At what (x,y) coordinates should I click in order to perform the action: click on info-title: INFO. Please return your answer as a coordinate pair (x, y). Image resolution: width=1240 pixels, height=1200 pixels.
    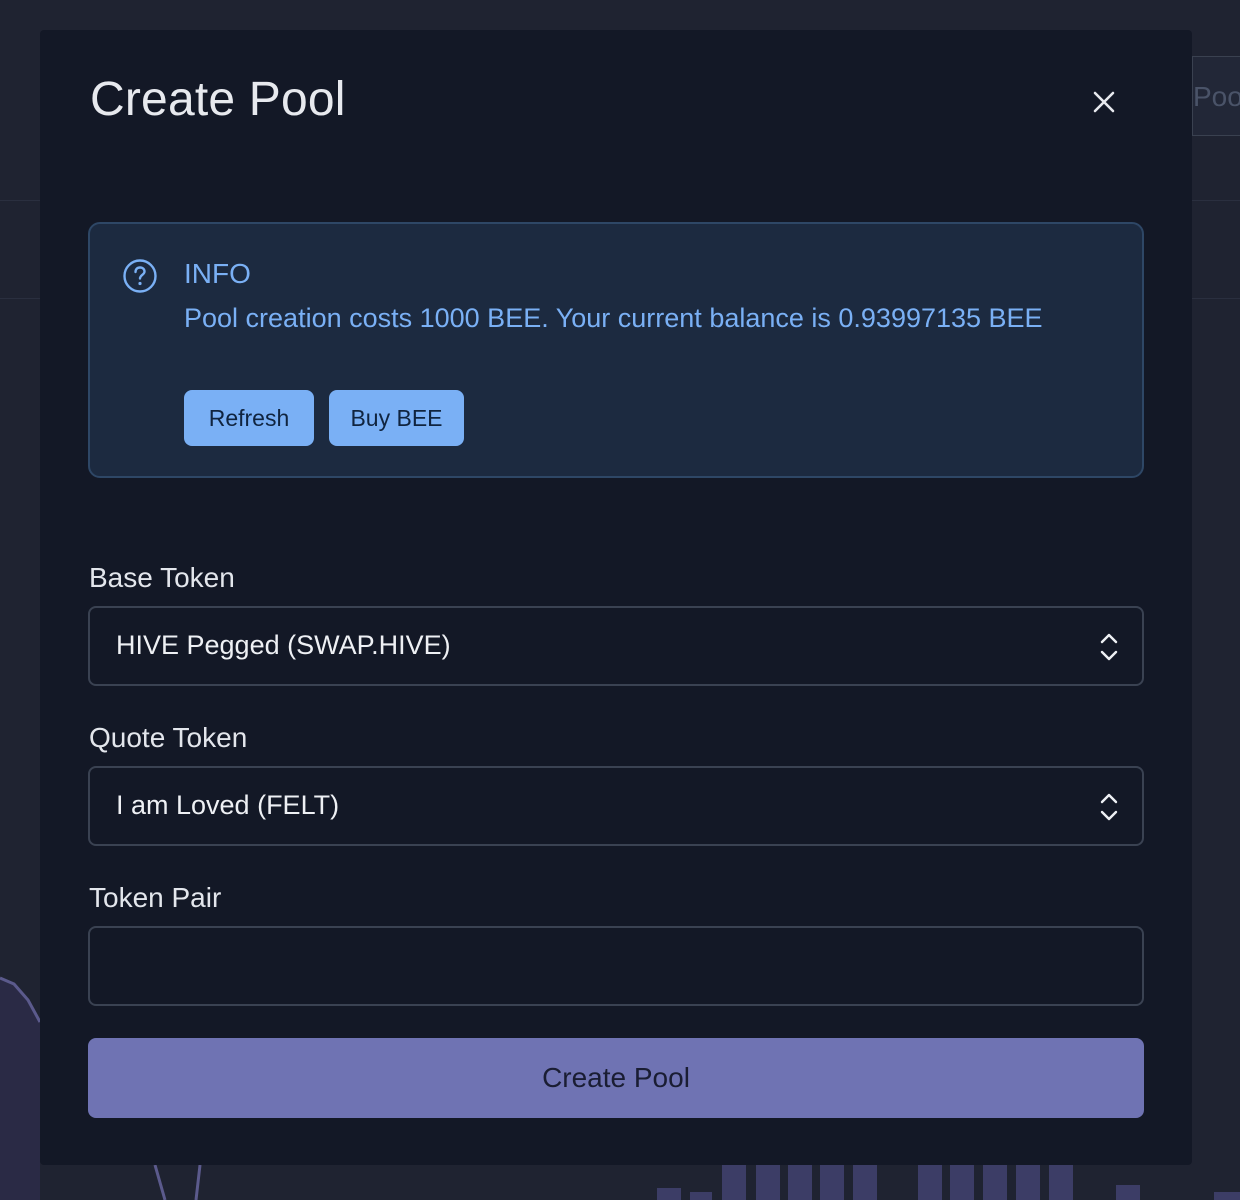
    Looking at the image, I should click on (217, 273).